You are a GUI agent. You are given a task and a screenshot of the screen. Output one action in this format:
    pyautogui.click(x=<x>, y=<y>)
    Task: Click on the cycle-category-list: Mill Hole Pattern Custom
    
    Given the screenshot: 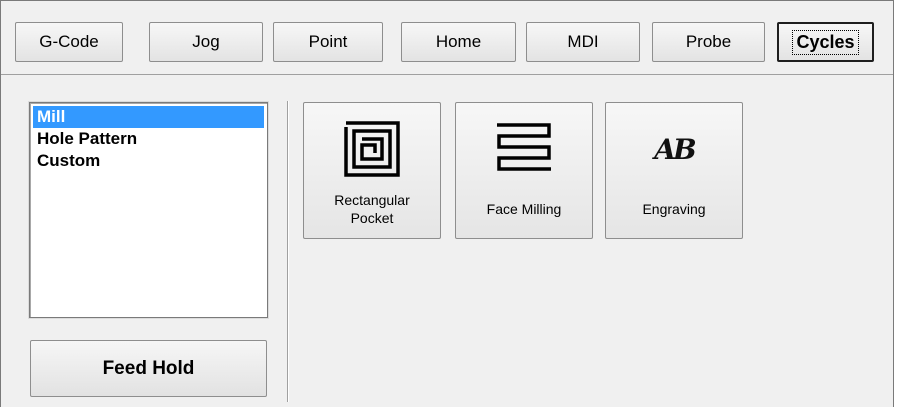 What is the action you would take?
    pyautogui.click(x=148, y=210)
    